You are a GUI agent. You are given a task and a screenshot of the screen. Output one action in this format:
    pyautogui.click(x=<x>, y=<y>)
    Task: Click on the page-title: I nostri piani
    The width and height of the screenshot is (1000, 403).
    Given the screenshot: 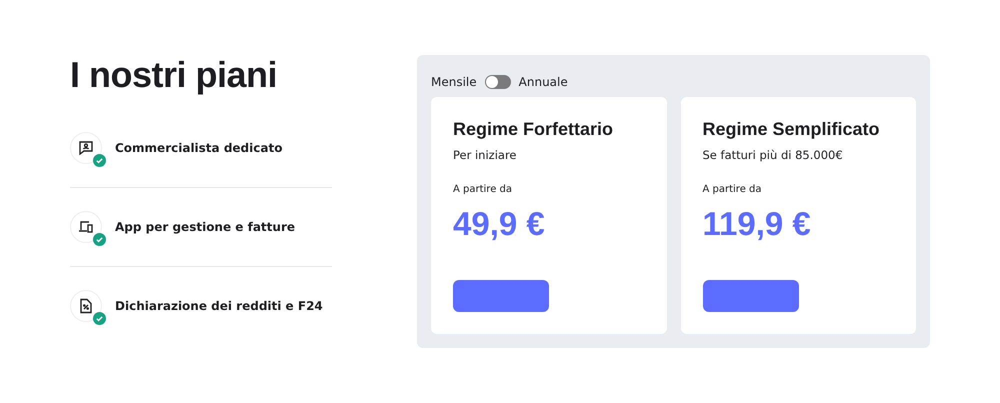 What is the action you would take?
    pyautogui.click(x=174, y=75)
    